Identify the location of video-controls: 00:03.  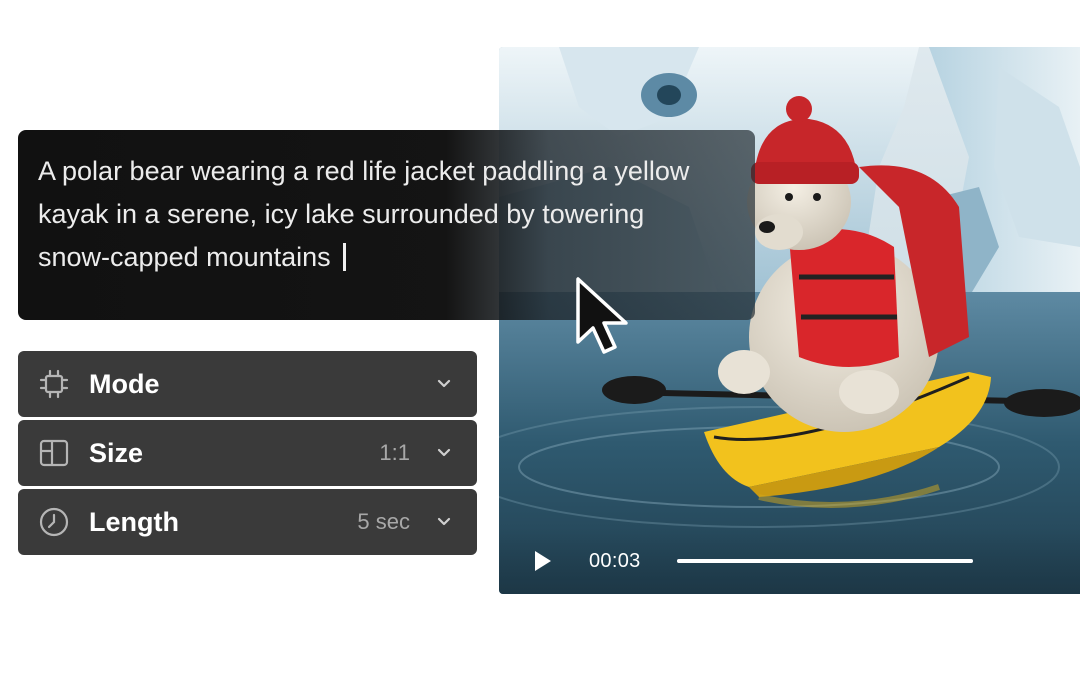
(789, 561).